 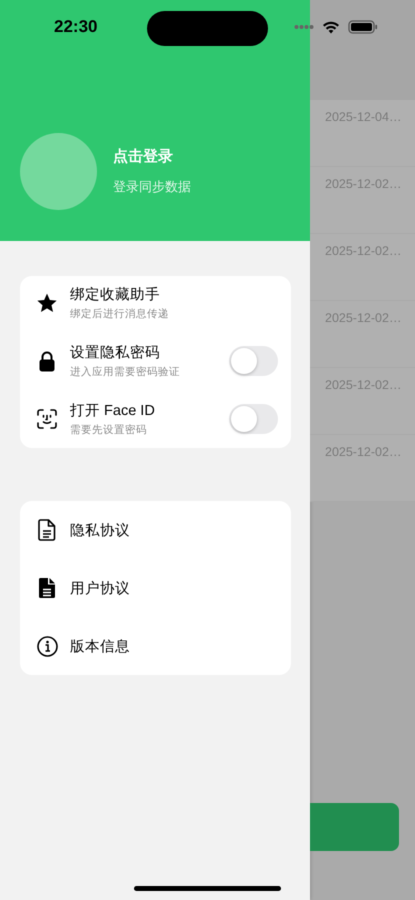 I want to click on setting-hint: 进入应用需要密码验证, so click(x=125, y=372).